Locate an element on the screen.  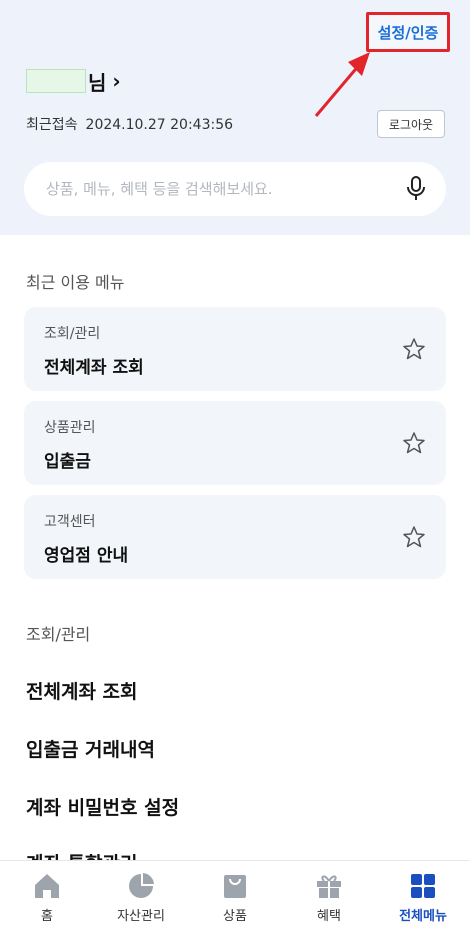
recent-menu-card: 고객센터 영업점 안내 is located at coordinates (235, 537).